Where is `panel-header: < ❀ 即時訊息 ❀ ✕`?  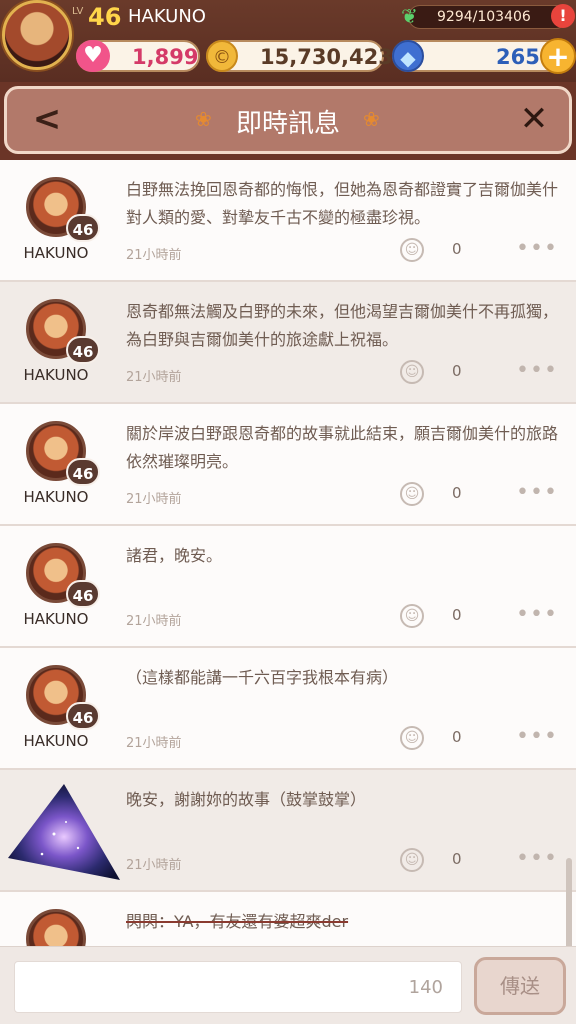
panel-header: < ❀ 即時訊息 ❀ ✕ is located at coordinates (288, 121).